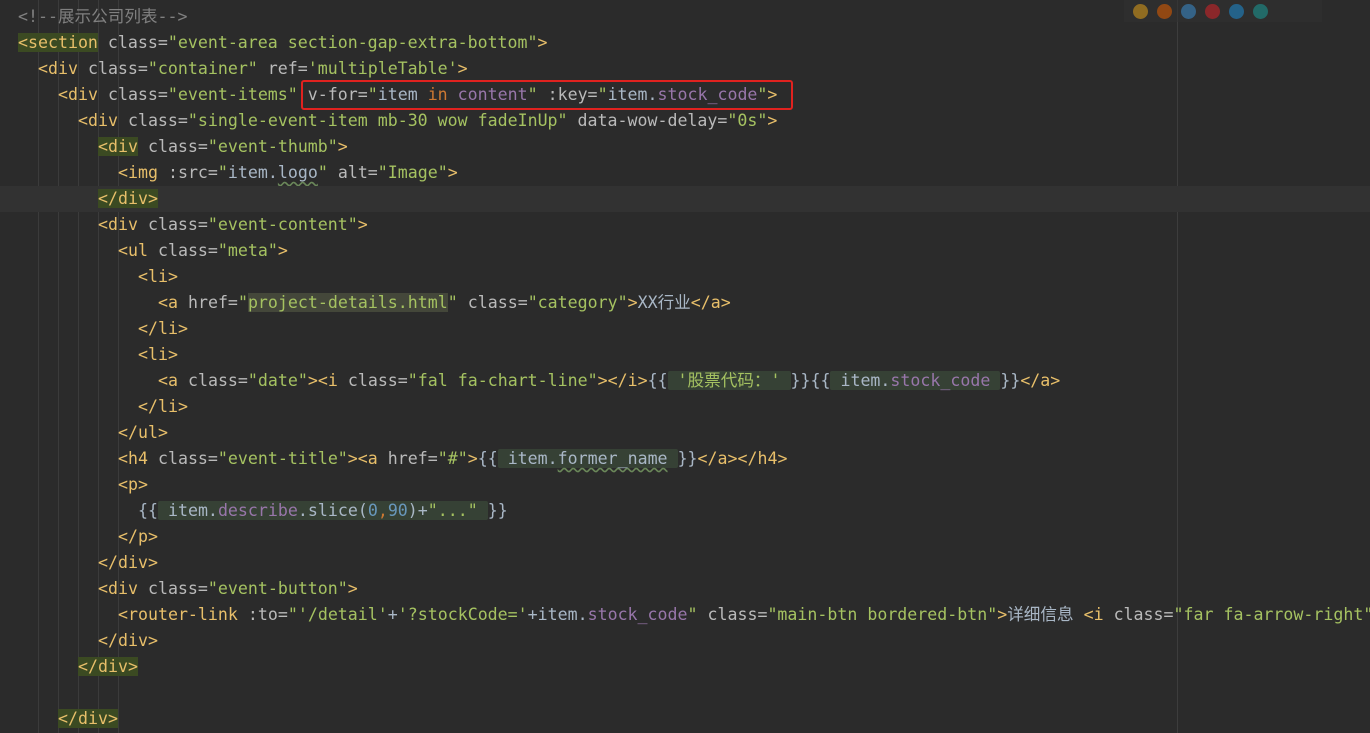 This screenshot has height=733, width=1370. Describe the element at coordinates (233, 224) in the screenshot. I see `code-text: <div class="event-content">` at that location.